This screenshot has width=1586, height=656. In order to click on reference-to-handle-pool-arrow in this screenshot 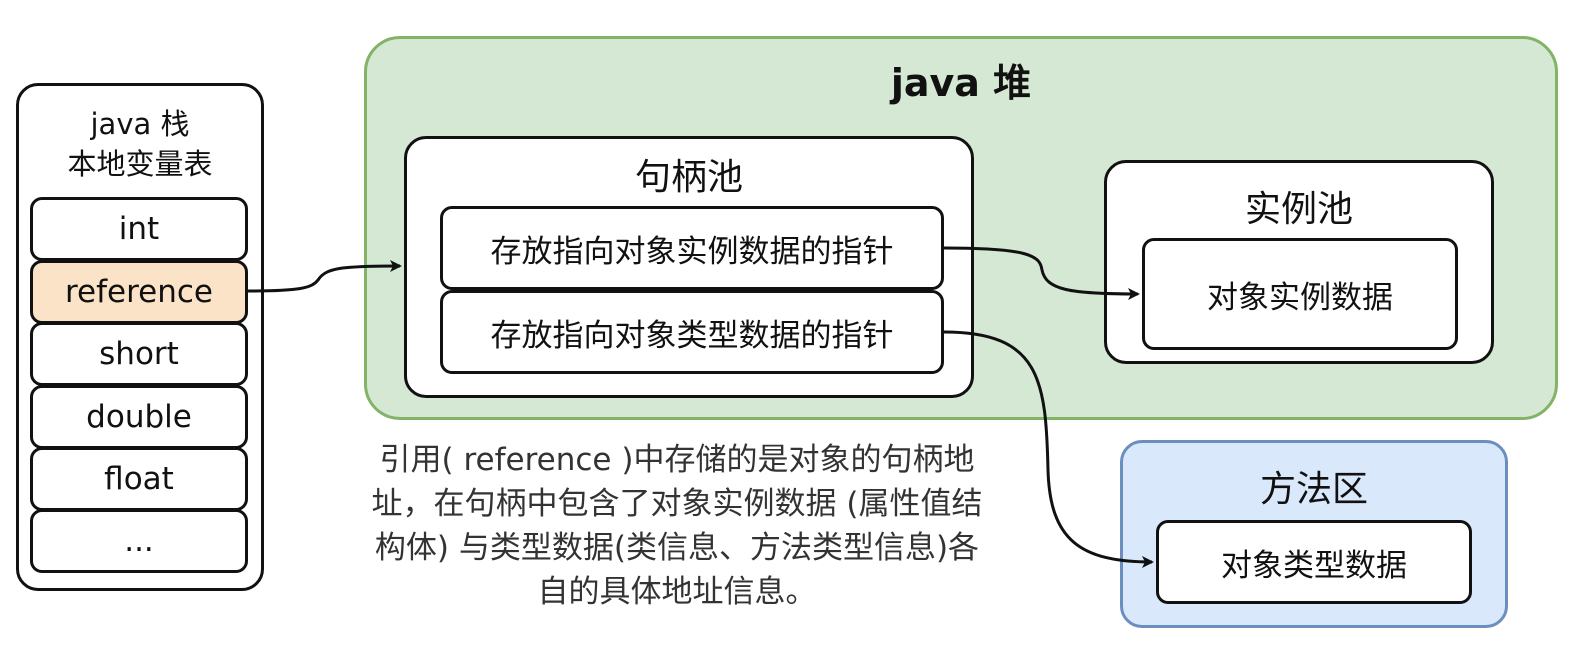, I will do `click(324, 276)`.